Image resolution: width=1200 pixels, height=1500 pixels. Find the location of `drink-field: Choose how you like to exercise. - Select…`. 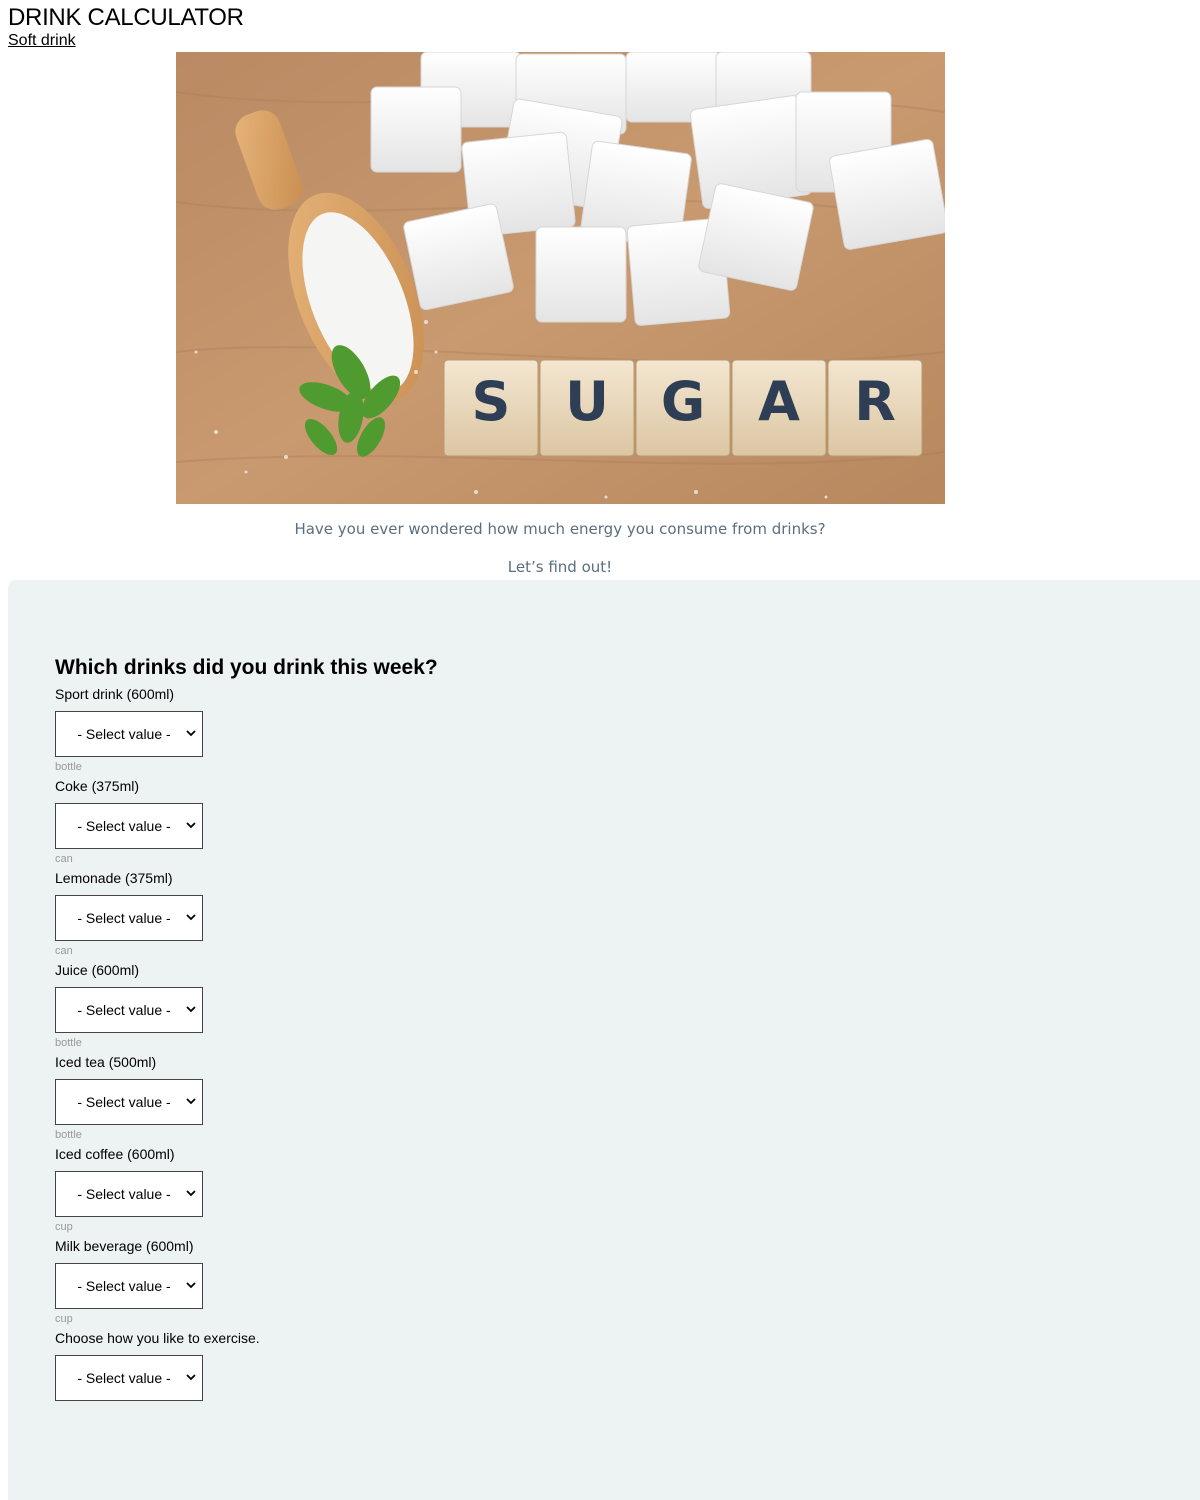

drink-field: Choose how you like to exercise. - Select… is located at coordinates (205, 1365).